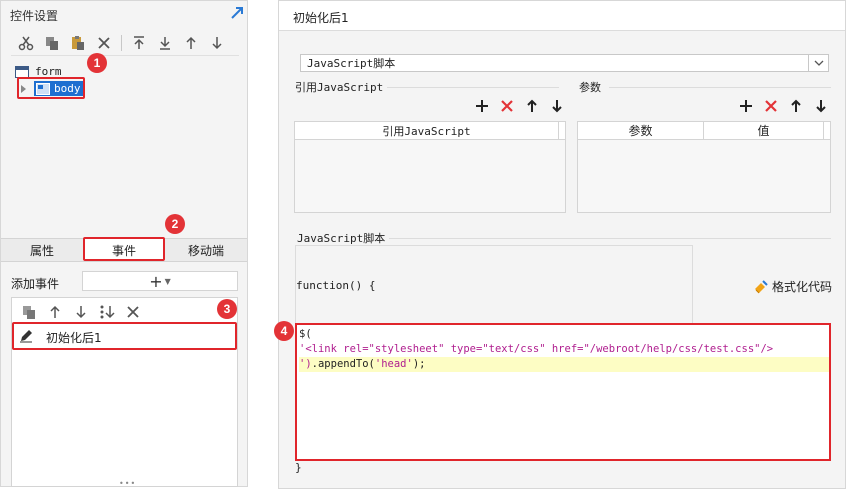 This screenshot has width=848, height=490. Describe the element at coordinates (22, 71) in the screenshot. I see `form-icon` at that location.